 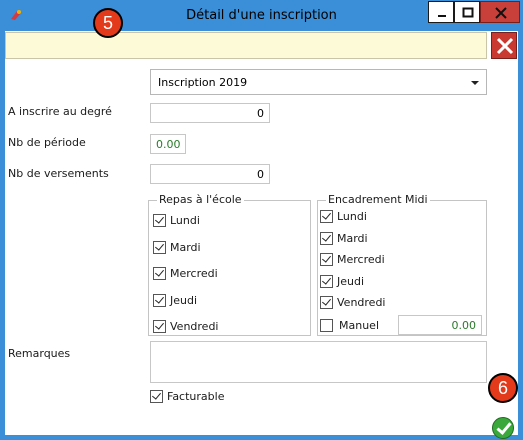 I want to click on maximize-icon, so click(x=468, y=12).